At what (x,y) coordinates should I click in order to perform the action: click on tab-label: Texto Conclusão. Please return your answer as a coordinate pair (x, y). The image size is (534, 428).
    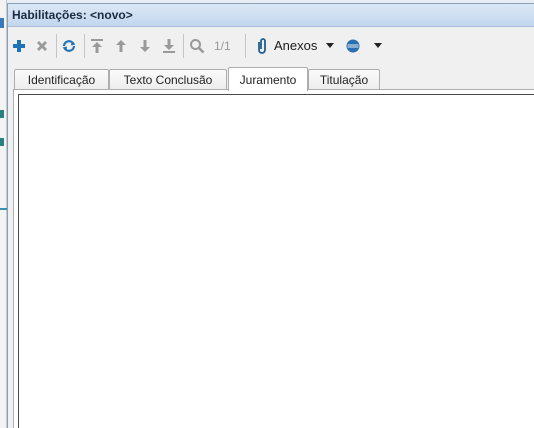
    Looking at the image, I should click on (168, 80).